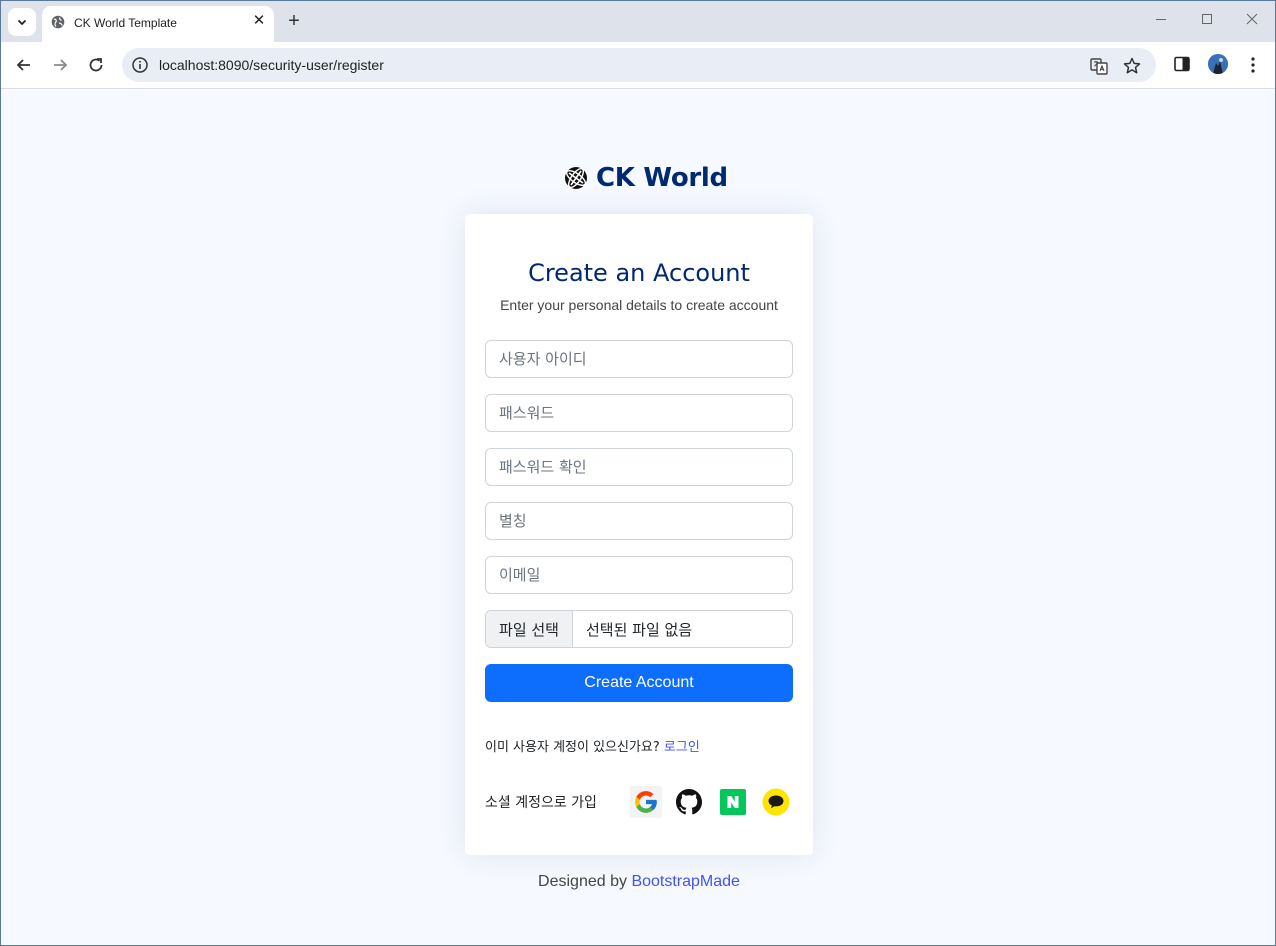 The width and height of the screenshot is (1276, 946). What do you see at coordinates (639, 575) in the screenshot?
I see `email-input` at bounding box center [639, 575].